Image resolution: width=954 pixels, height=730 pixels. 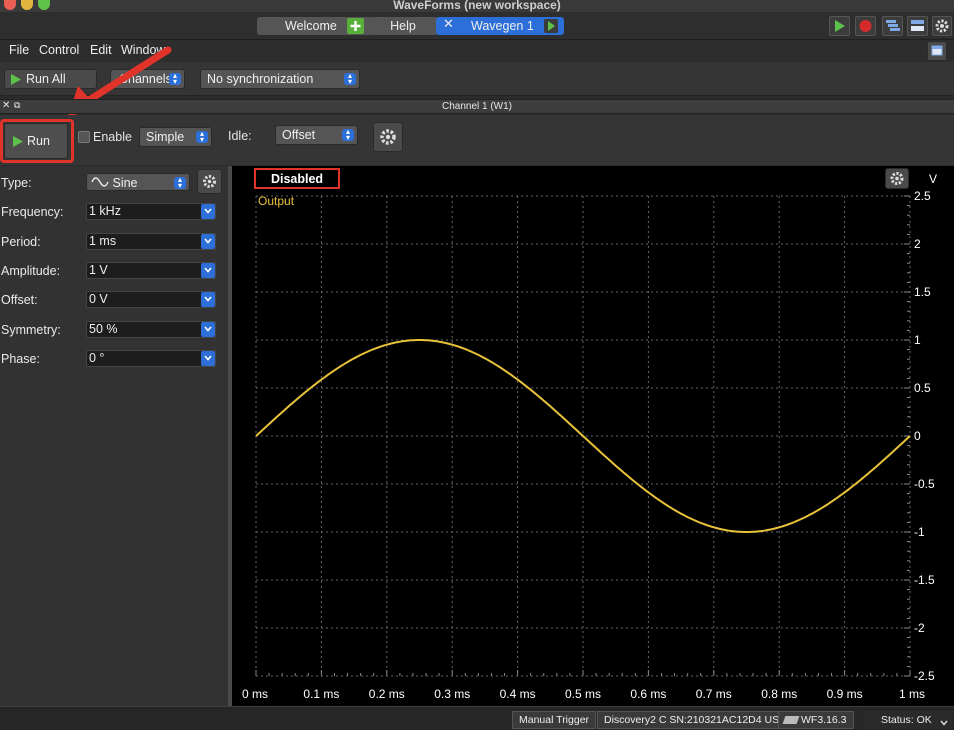 I want to click on channel-header: ✕ ⧉ Channel 1 (W1), so click(x=477, y=106).